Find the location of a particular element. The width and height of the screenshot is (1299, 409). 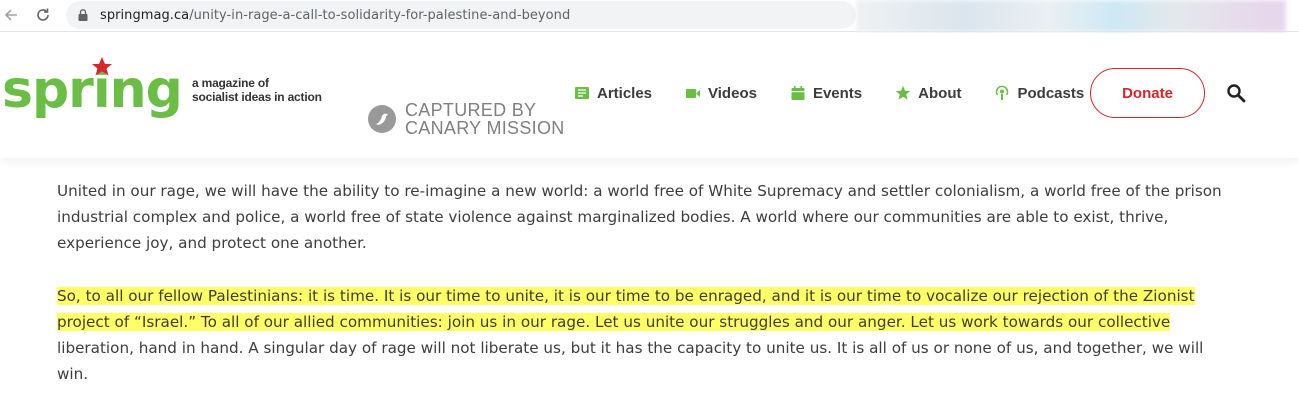

nav-podcasts-label: Podcasts is located at coordinates (1051, 93).